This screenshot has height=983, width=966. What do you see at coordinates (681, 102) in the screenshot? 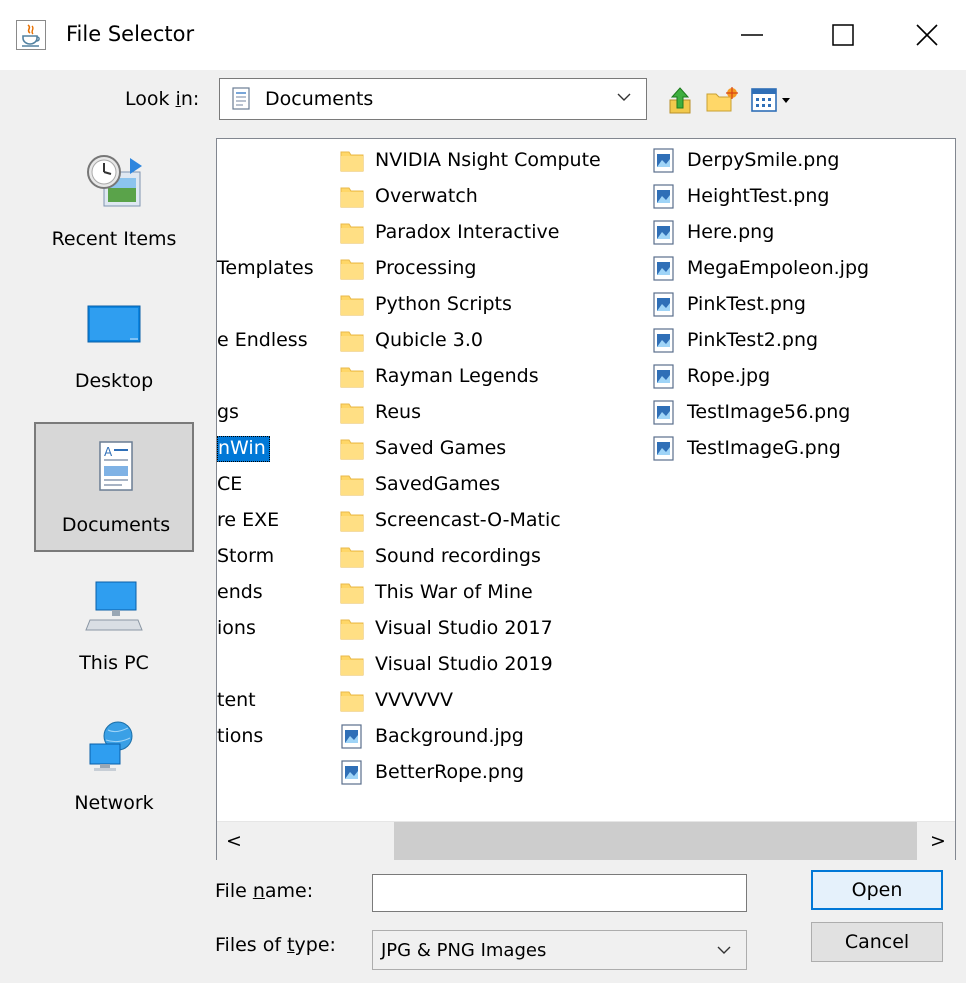
I see `up-one-level-icon` at bounding box center [681, 102].